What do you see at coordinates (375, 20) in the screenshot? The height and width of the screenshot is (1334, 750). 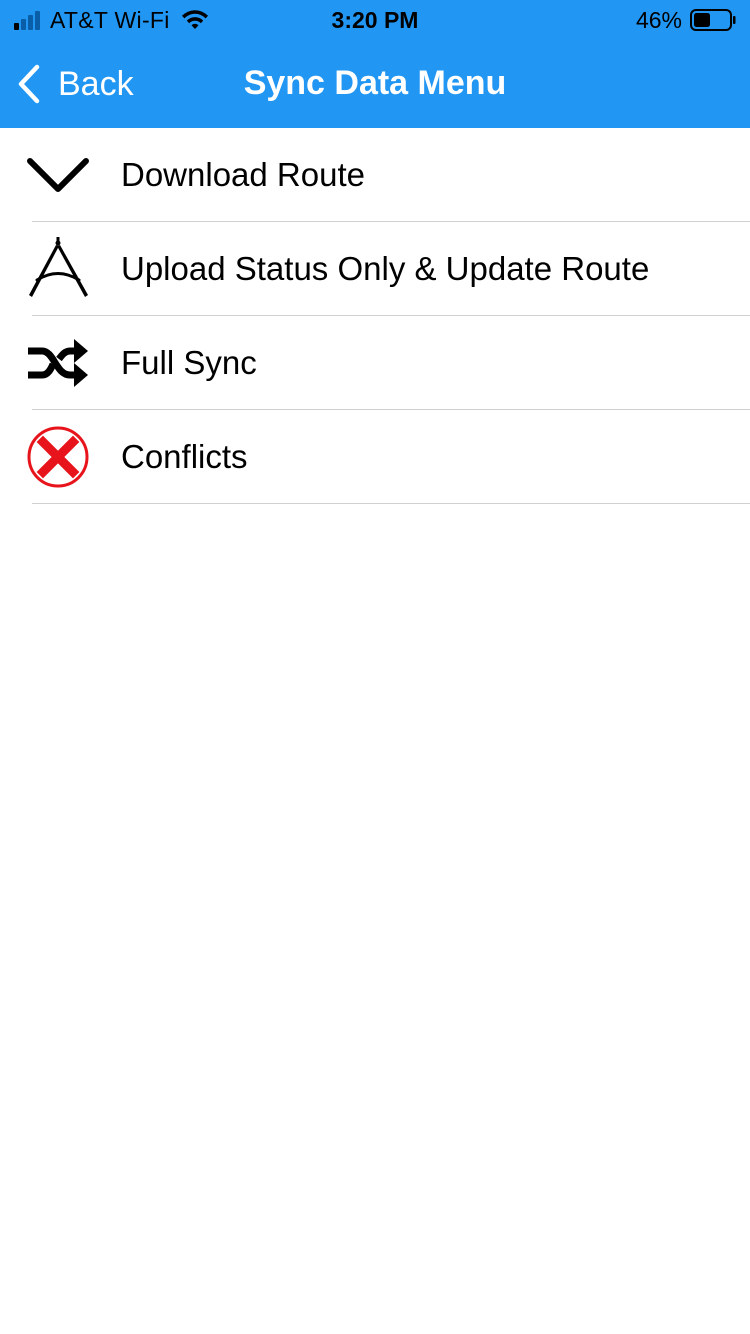 I see `status-bar: AT&T Wi-Fi 3:20 PM 46%` at bounding box center [375, 20].